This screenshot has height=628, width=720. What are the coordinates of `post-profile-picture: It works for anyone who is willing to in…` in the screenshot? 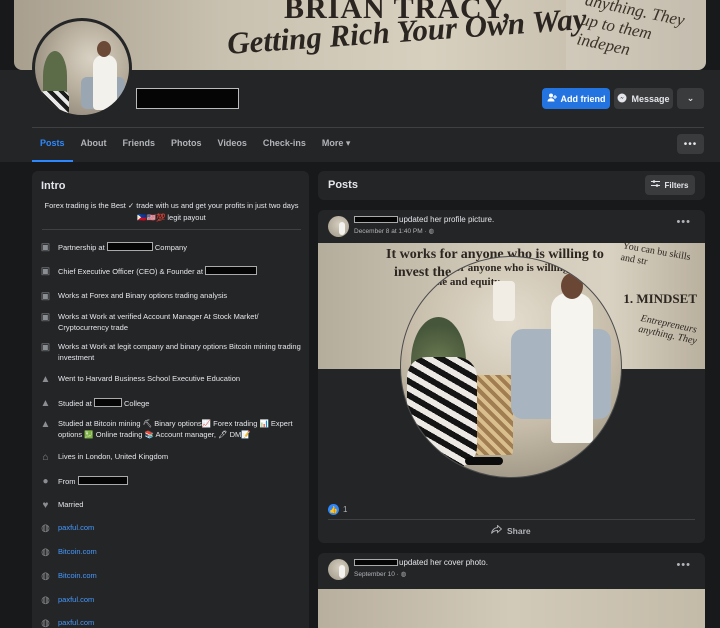 It's located at (511, 367).